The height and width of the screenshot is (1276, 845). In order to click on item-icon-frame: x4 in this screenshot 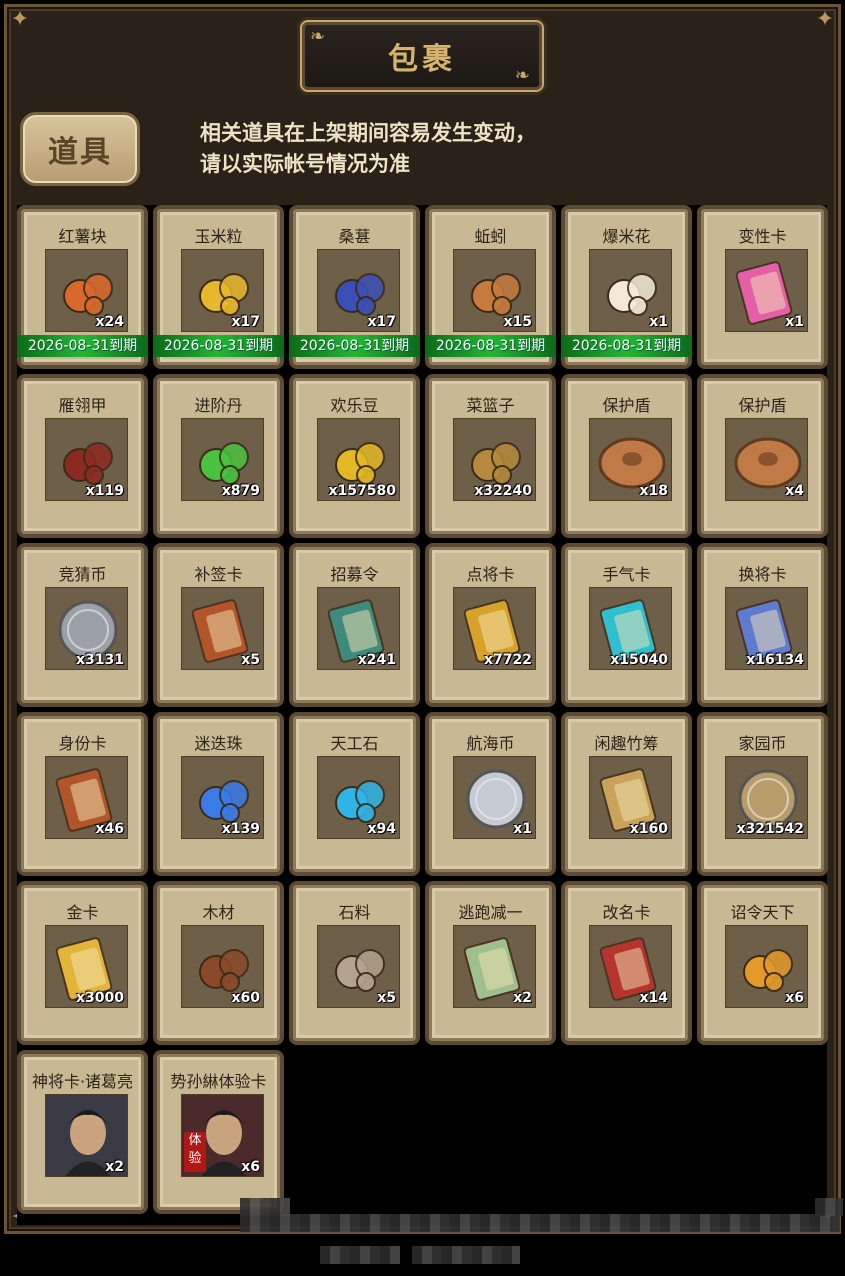, I will do `click(766, 459)`.